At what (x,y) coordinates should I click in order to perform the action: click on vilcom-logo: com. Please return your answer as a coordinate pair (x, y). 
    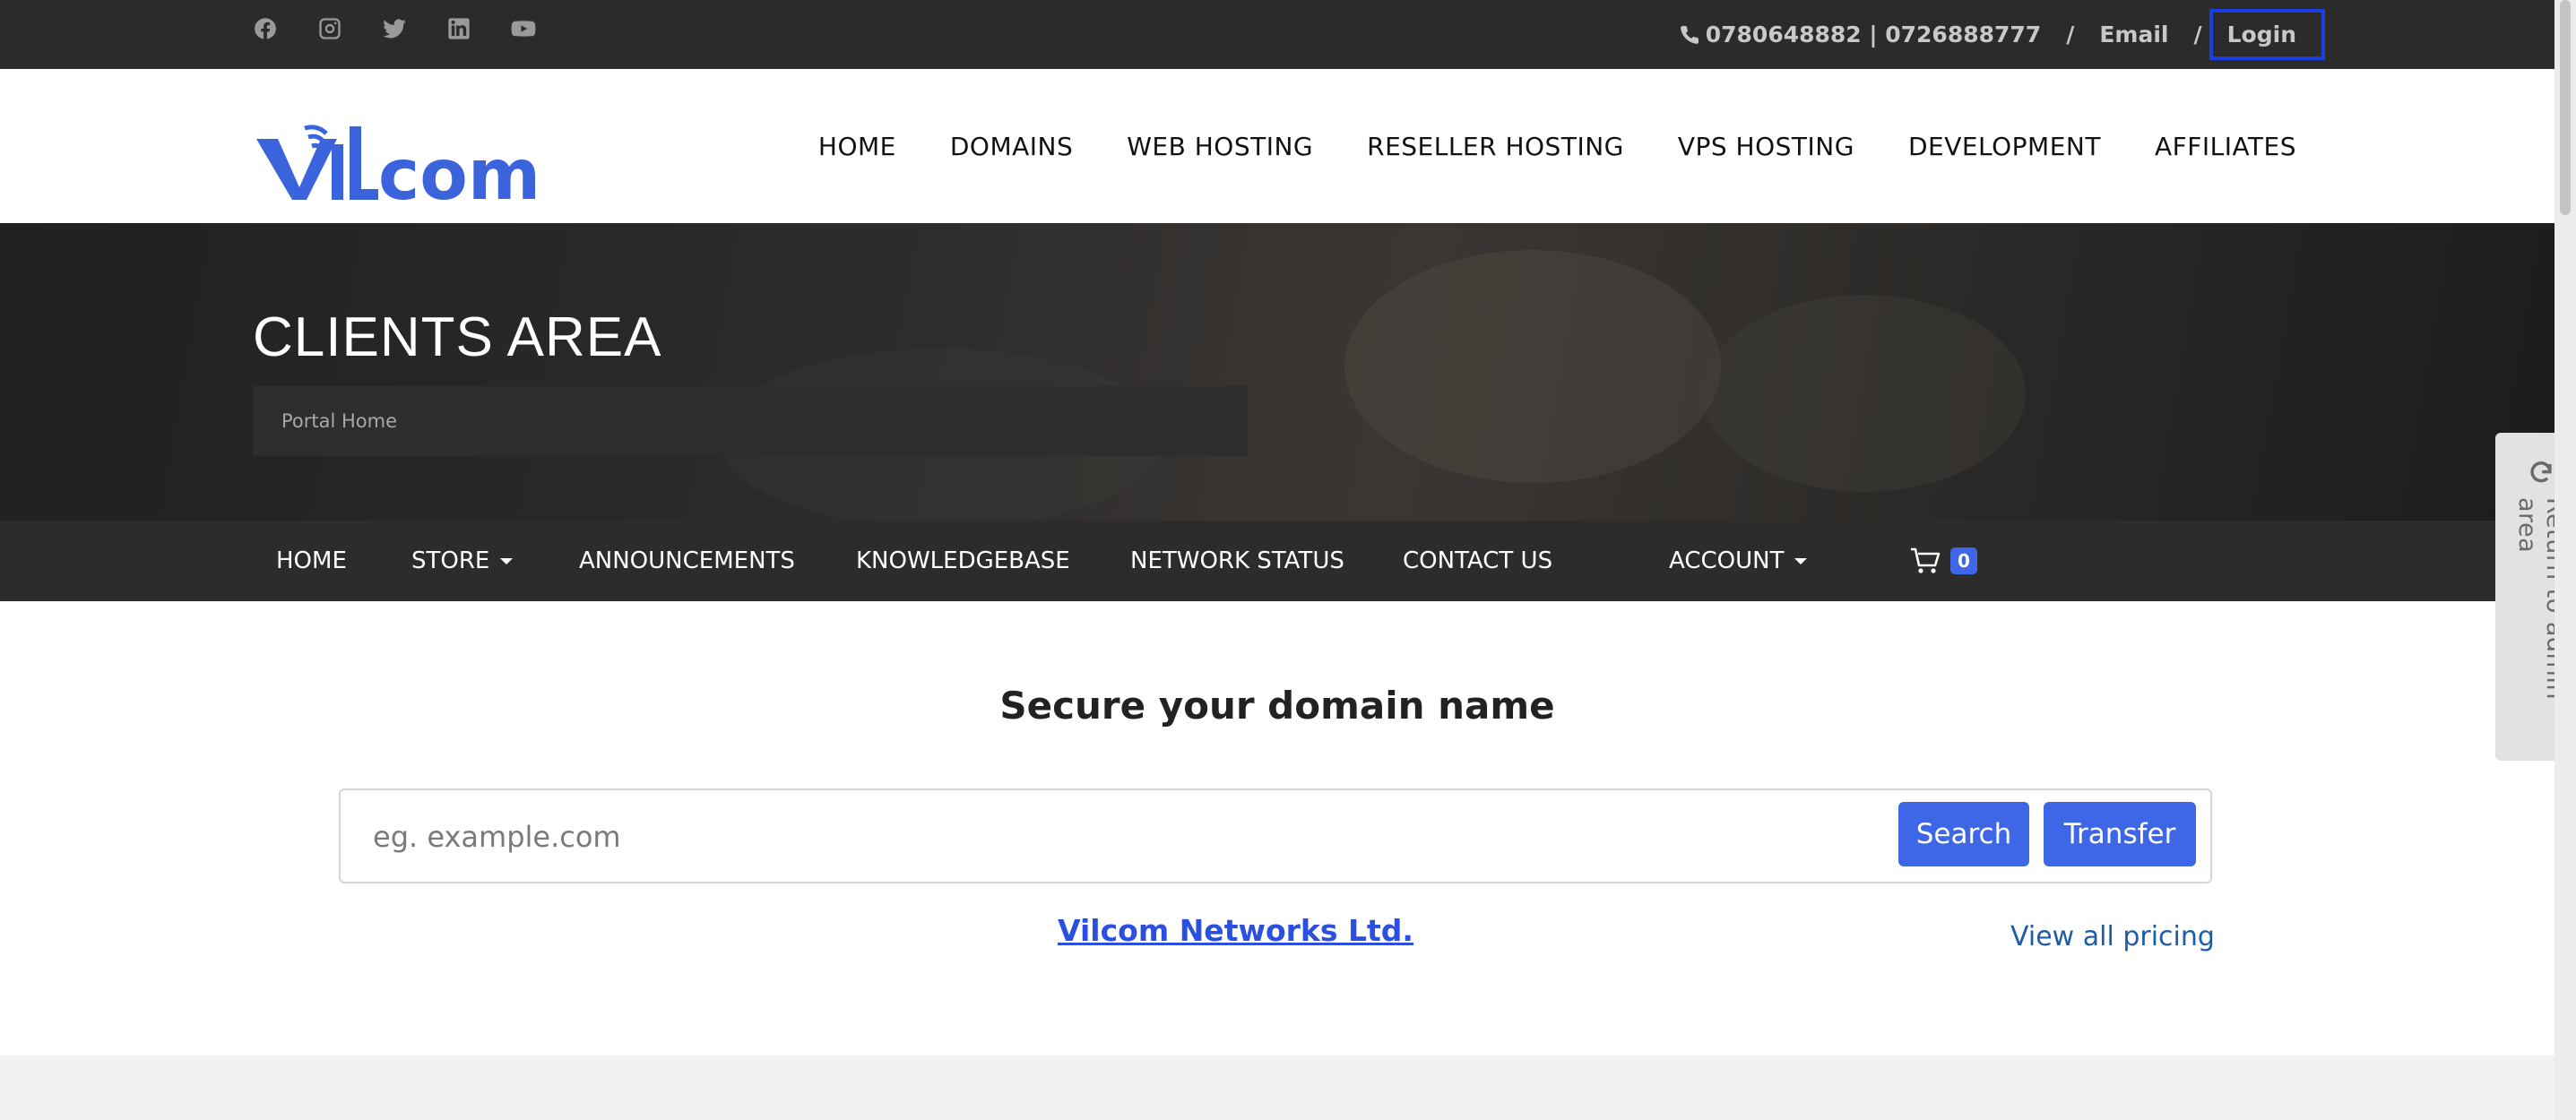
    Looking at the image, I should click on (405, 160).